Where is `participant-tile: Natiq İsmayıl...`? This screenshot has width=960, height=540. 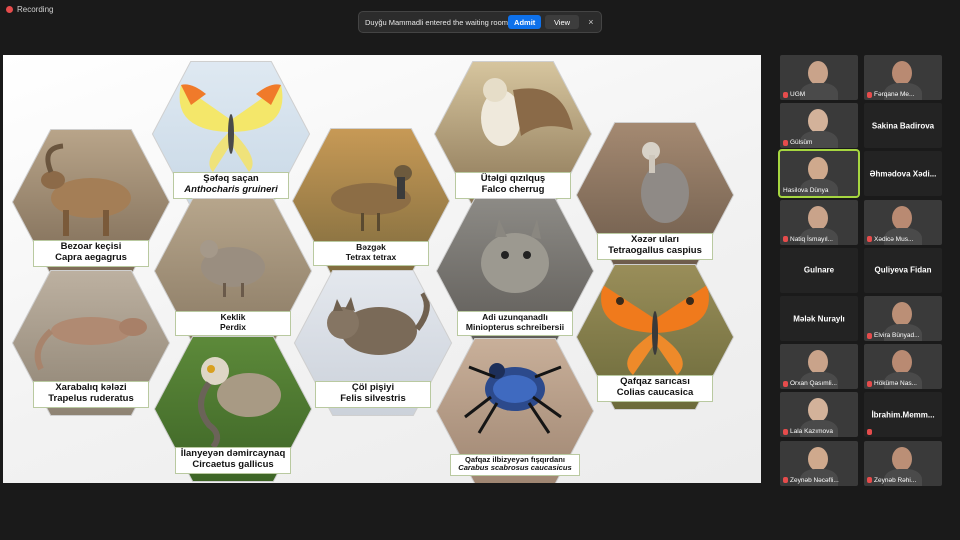
participant-tile: Natiq İsmayıl... is located at coordinates (819, 222).